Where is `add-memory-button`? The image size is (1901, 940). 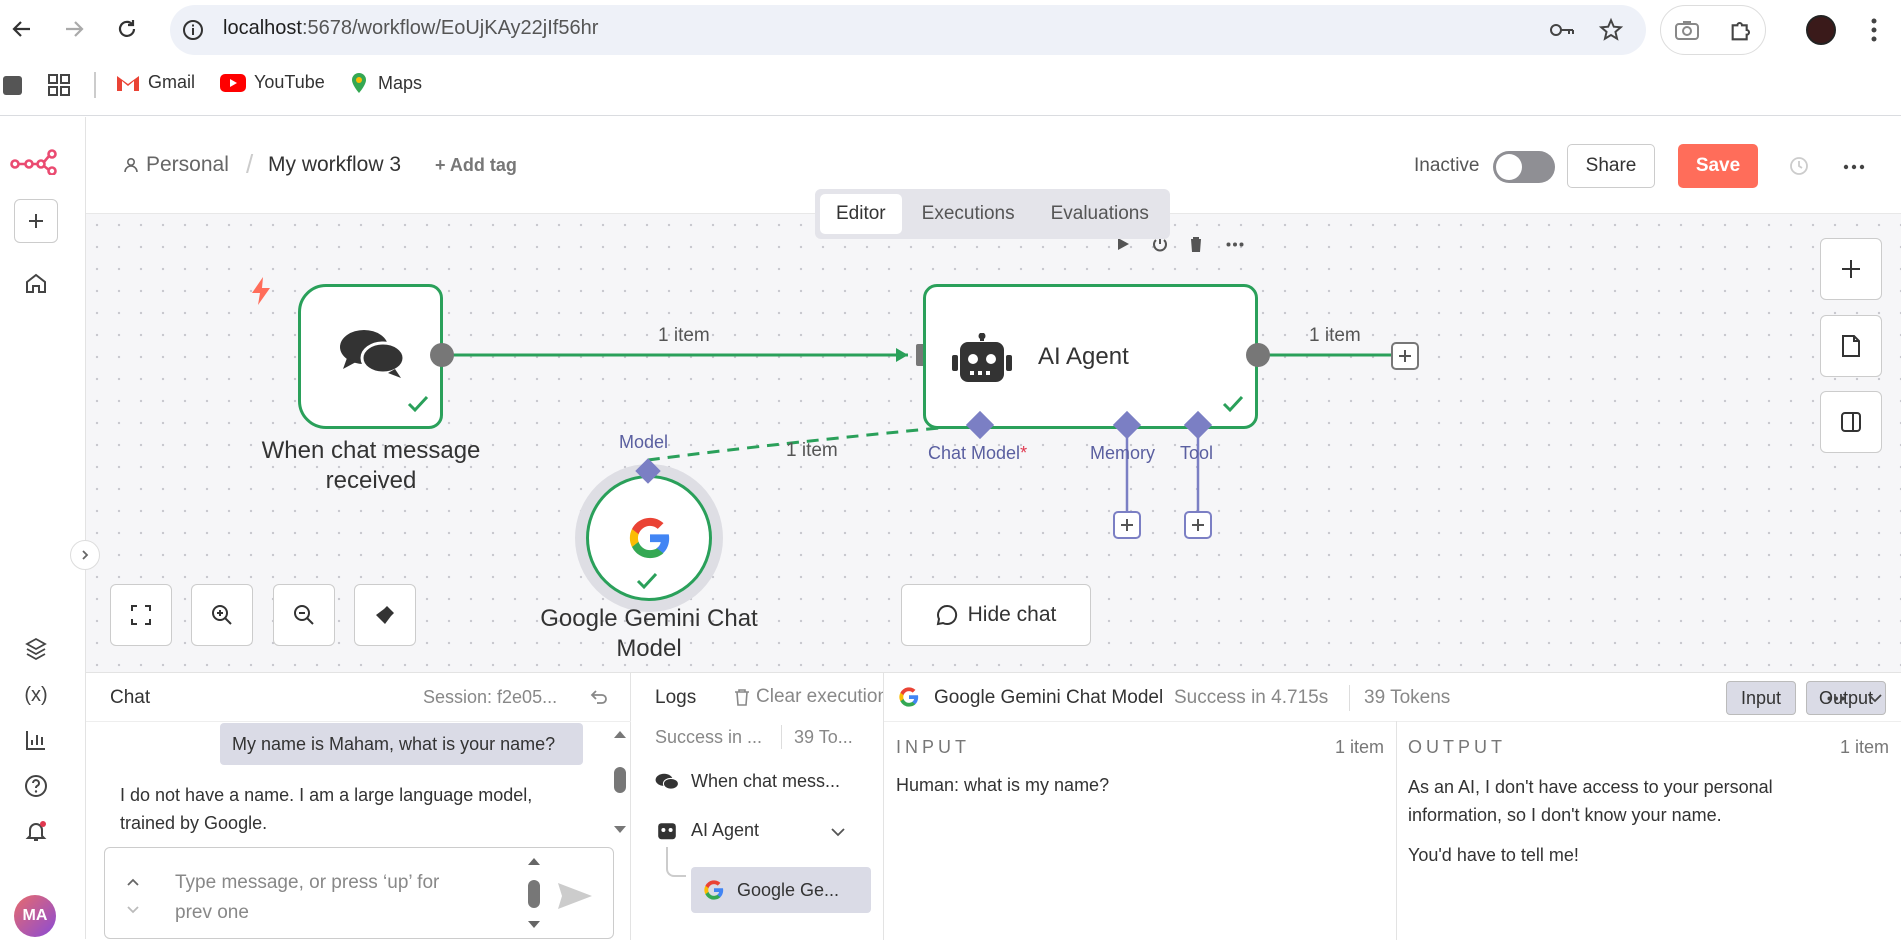 add-memory-button is located at coordinates (1127, 525).